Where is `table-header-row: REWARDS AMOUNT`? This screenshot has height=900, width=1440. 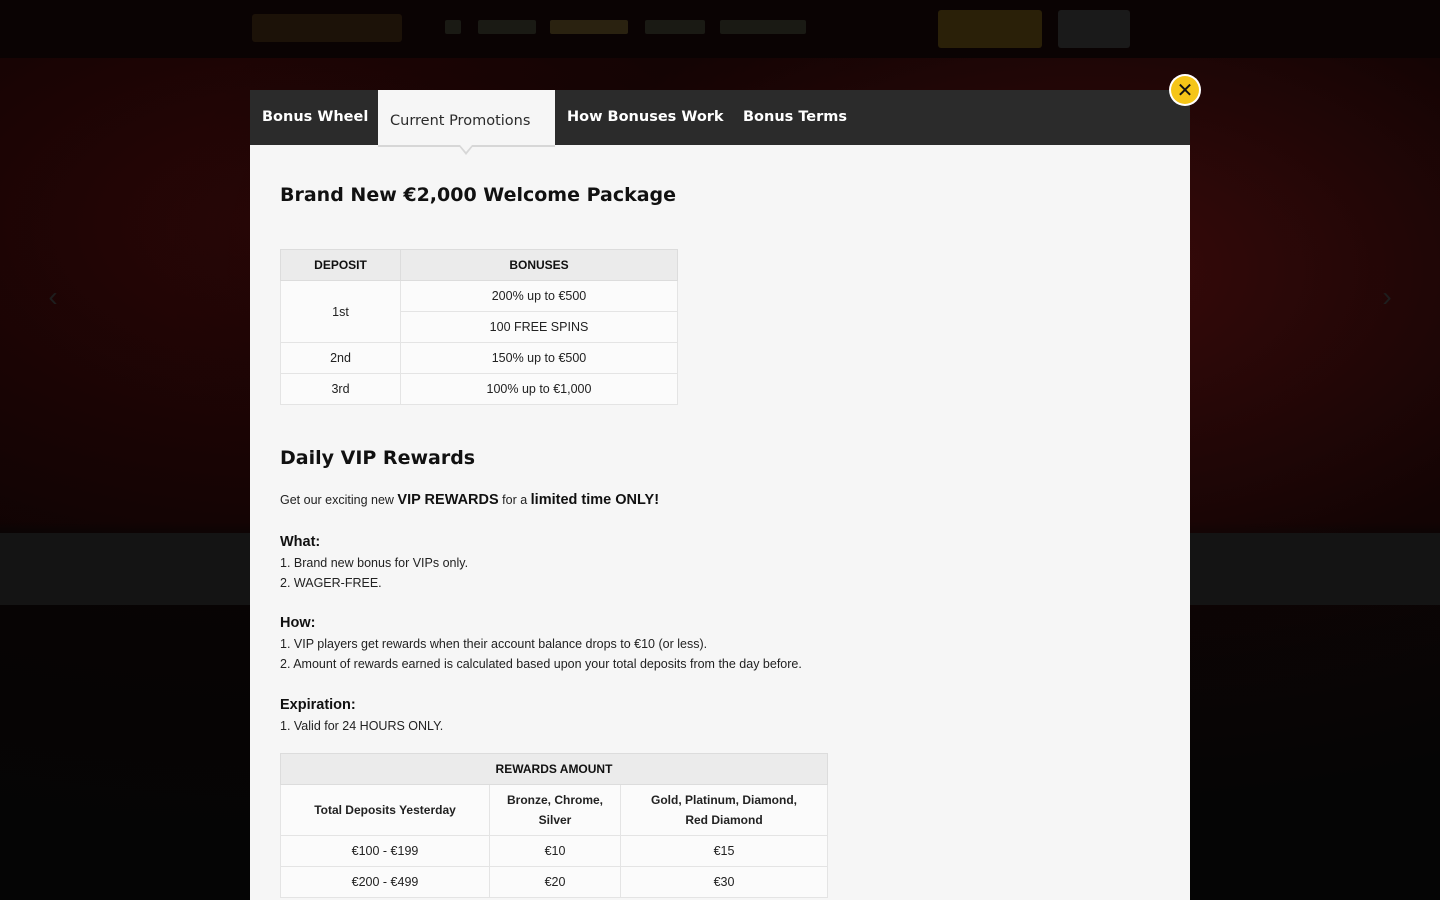
table-header-row: REWARDS AMOUNT is located at coordinates (554, 769).